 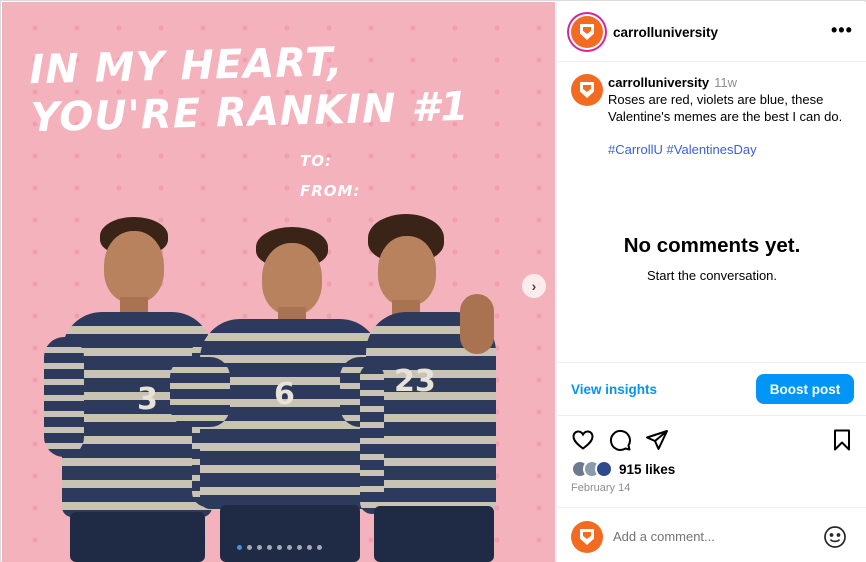 I want to click on likes-row: 915 likes, so click(x=623, y=469).